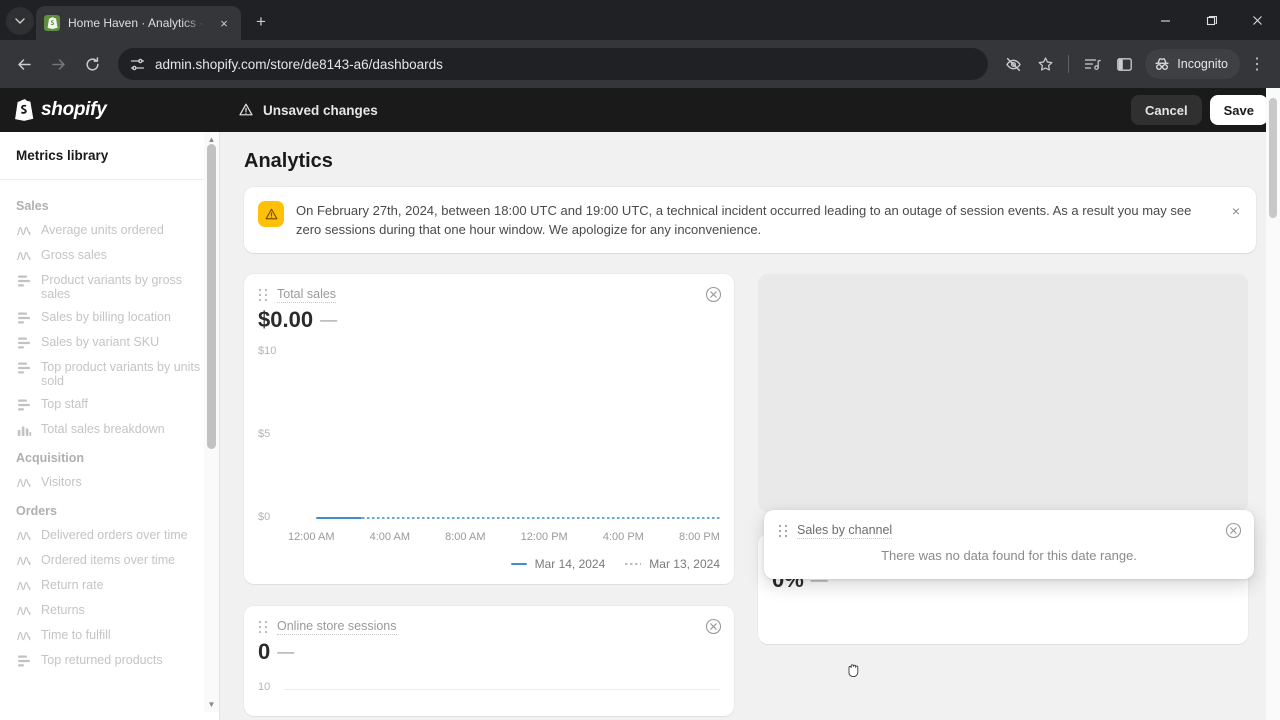  Describe the element at coordinates (32, 206) in the screenshot. I see `sidebar-group-title-sales: Sales` at that location.